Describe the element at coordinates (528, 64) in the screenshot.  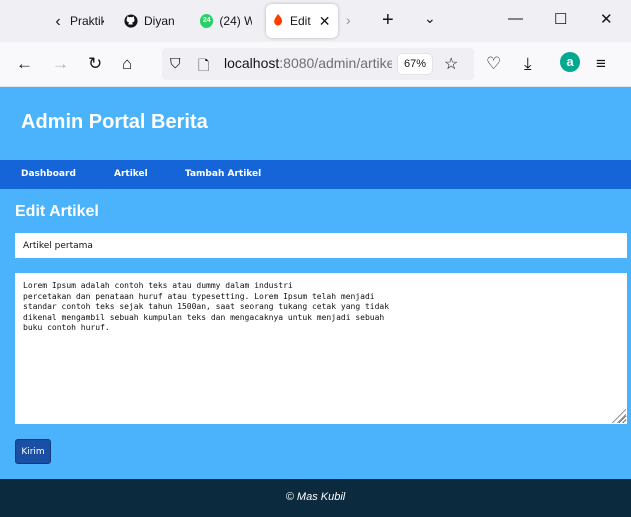
I see `download-icon: ⤓` at that location.